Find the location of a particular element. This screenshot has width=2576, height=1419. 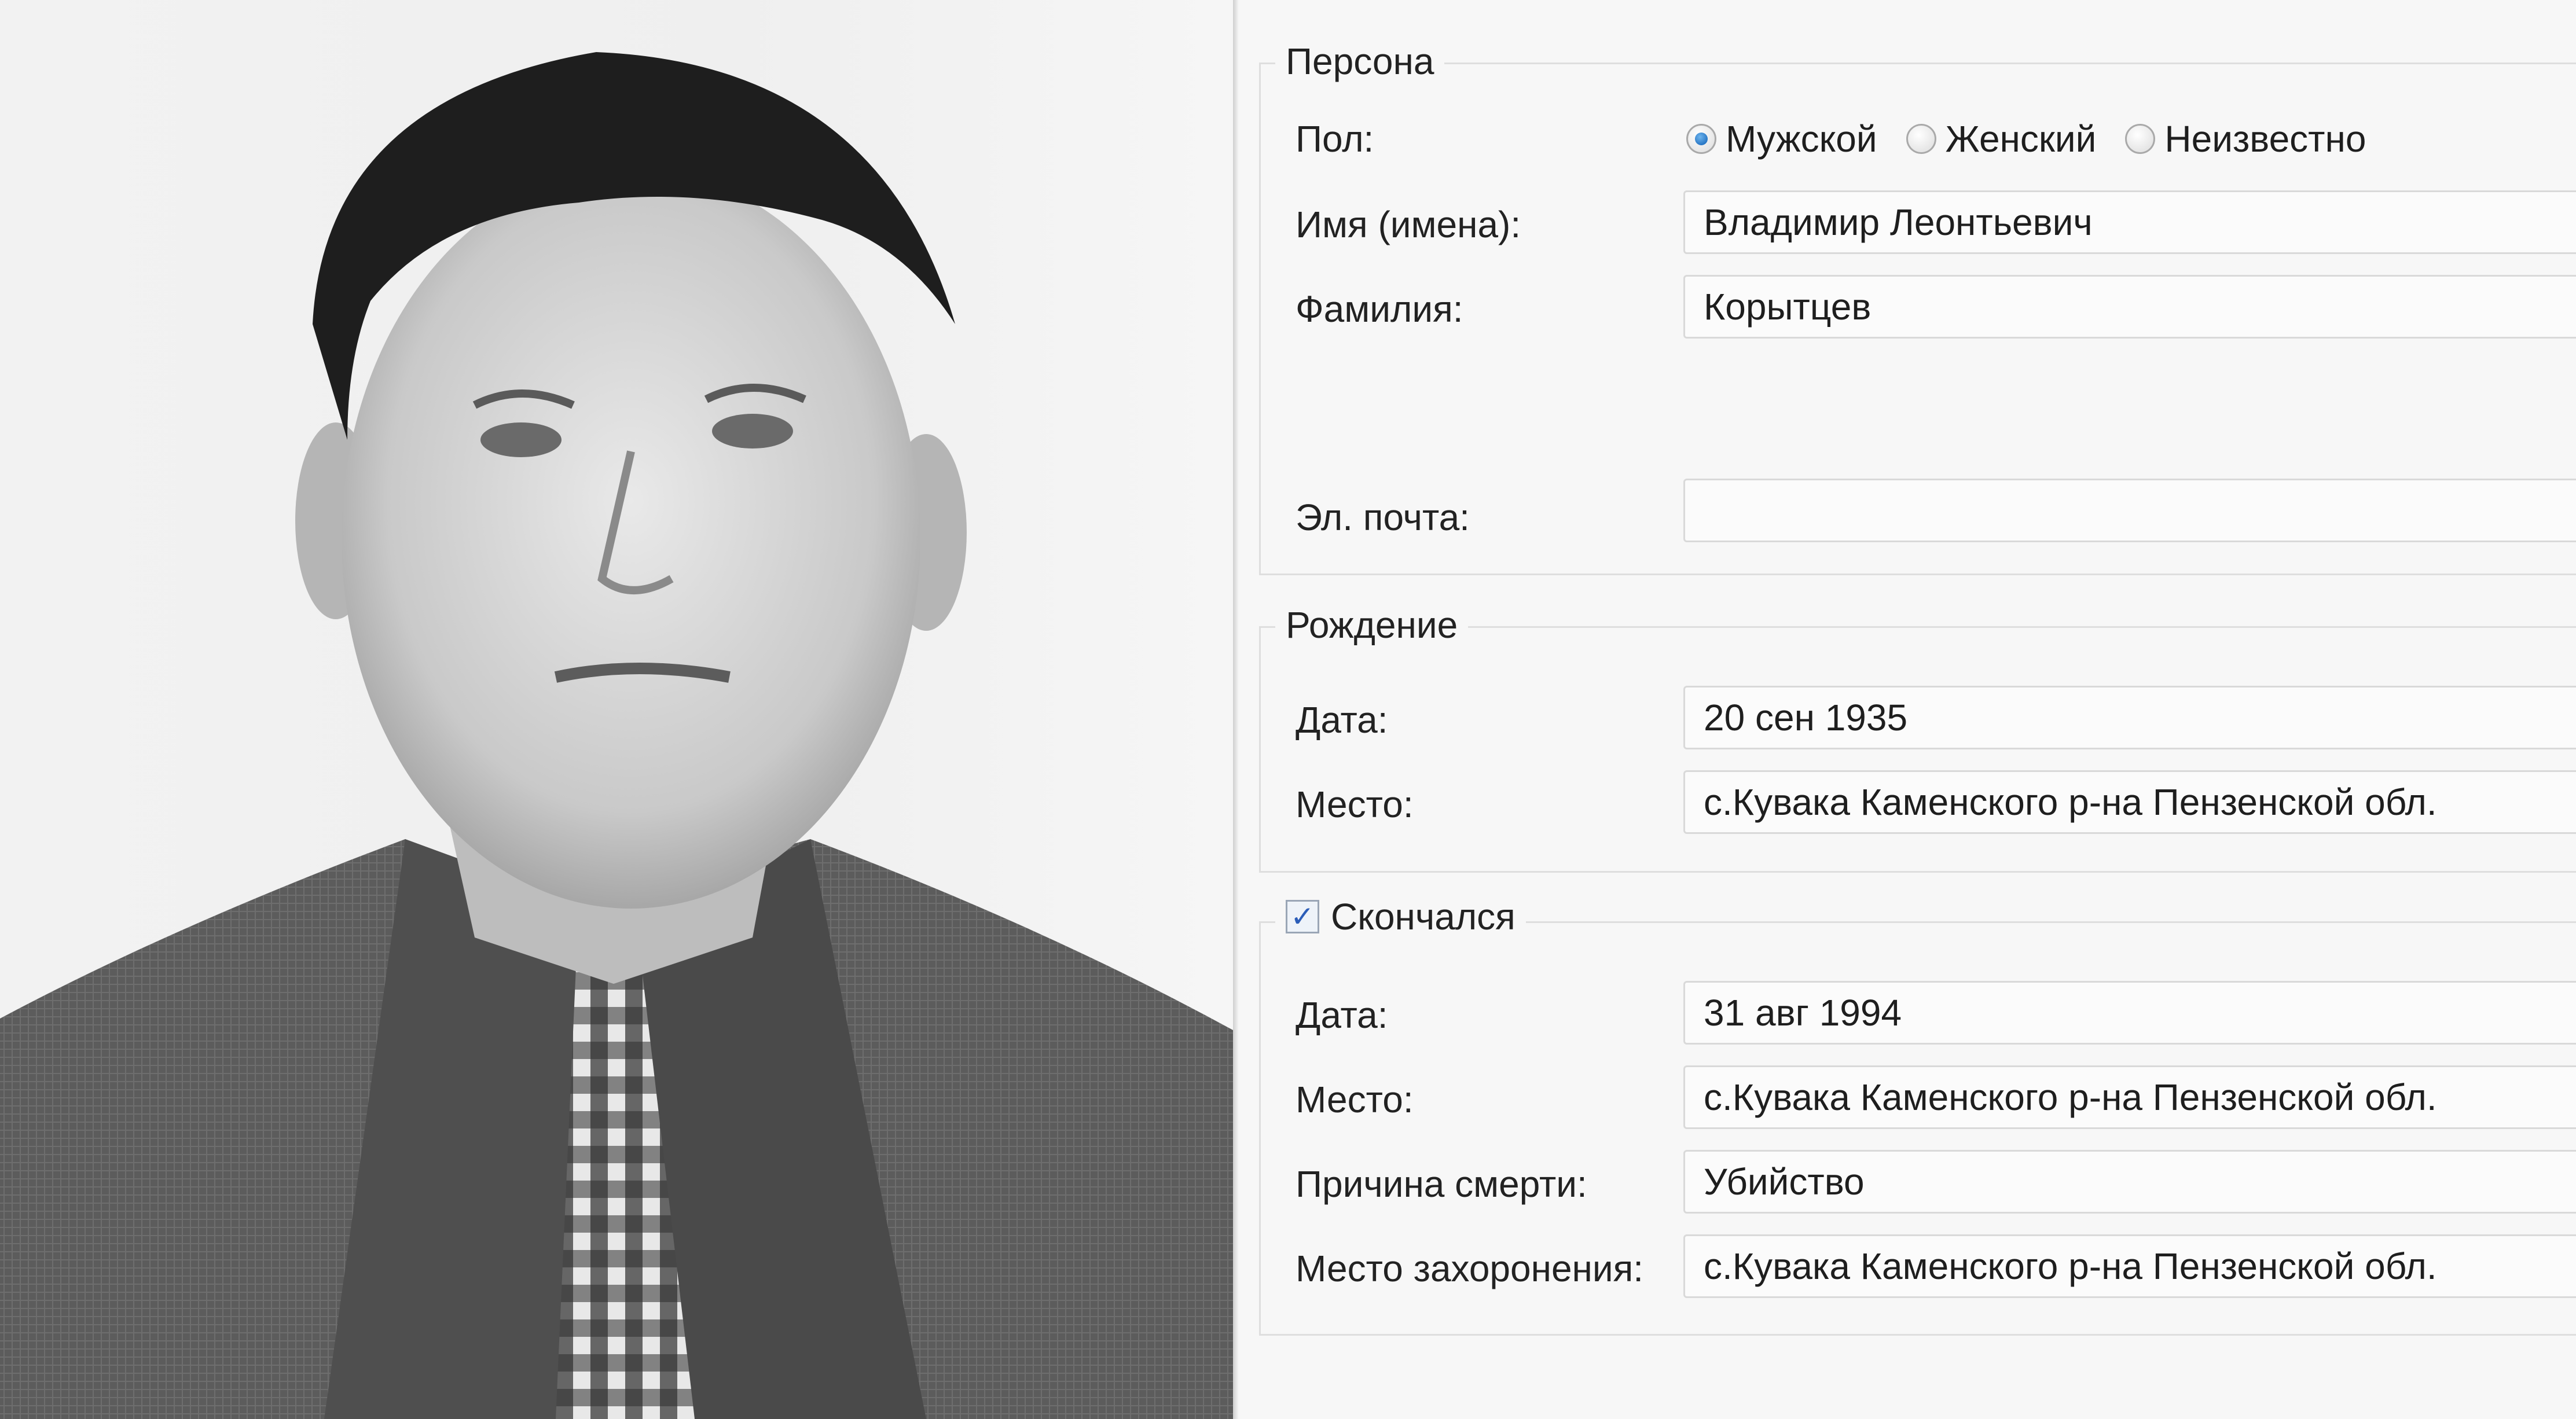

person-legend: Персона is located at coordinates (1360, 61).